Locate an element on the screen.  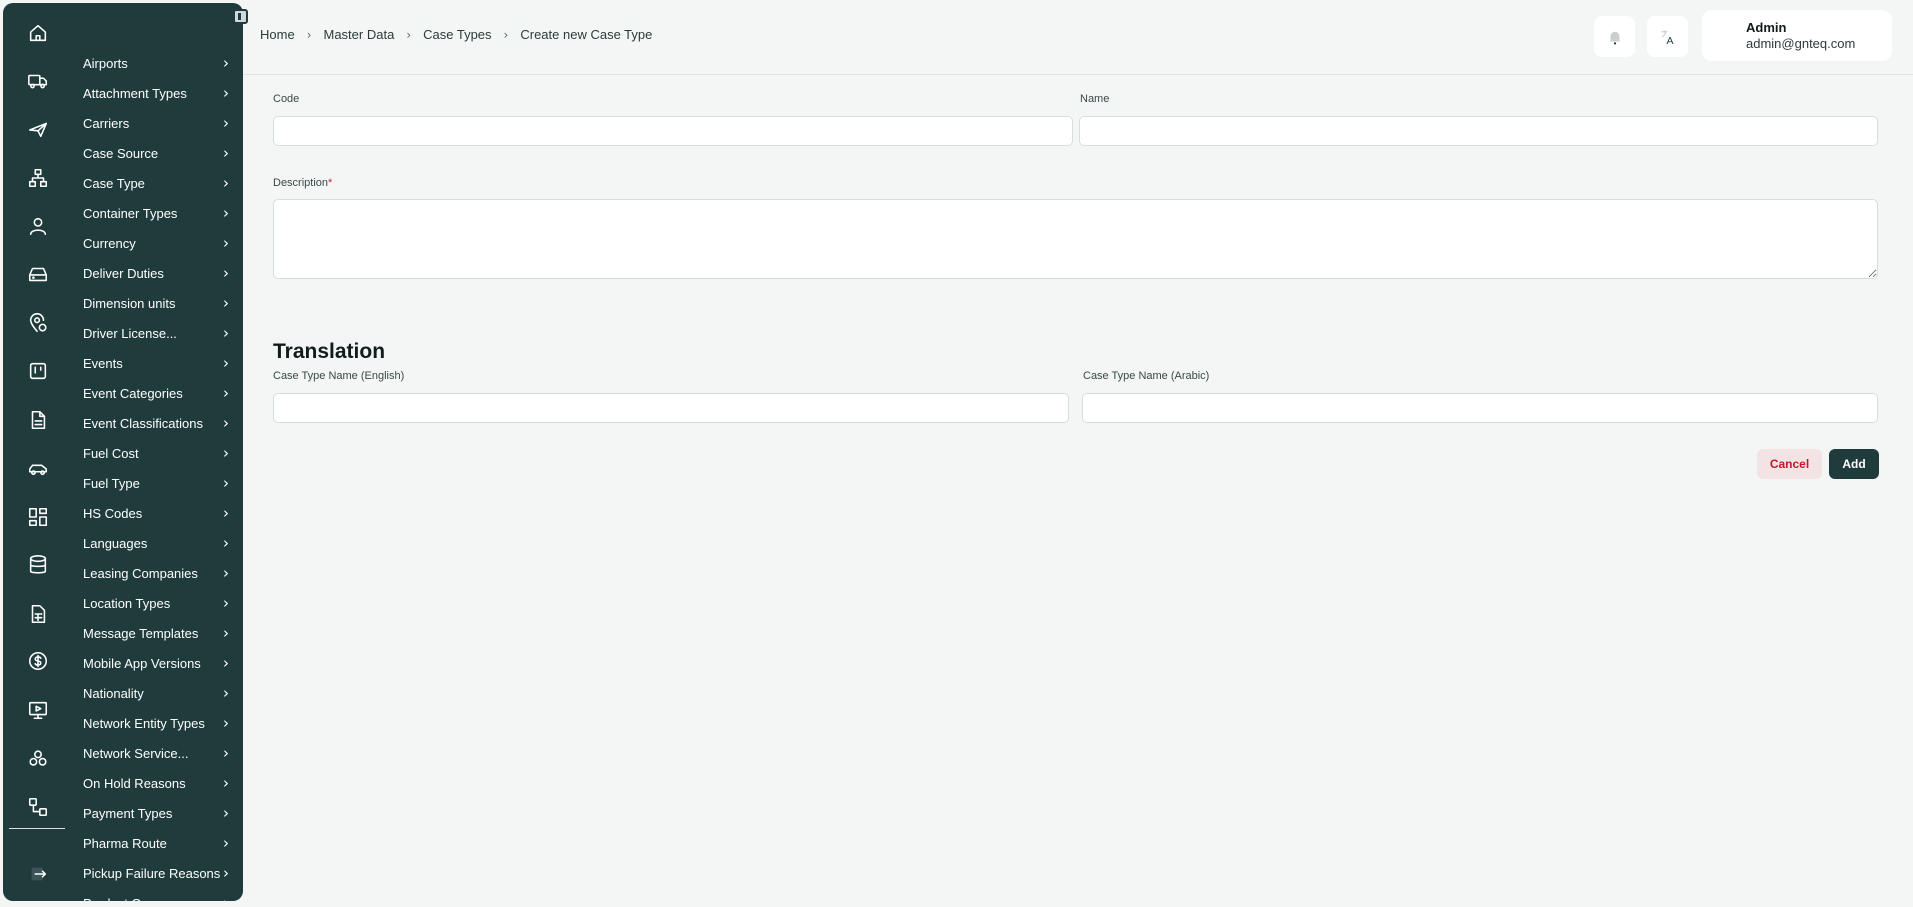
sidebar-item-label: Pickup Failure Reasons is located at coordinates (152, 873).